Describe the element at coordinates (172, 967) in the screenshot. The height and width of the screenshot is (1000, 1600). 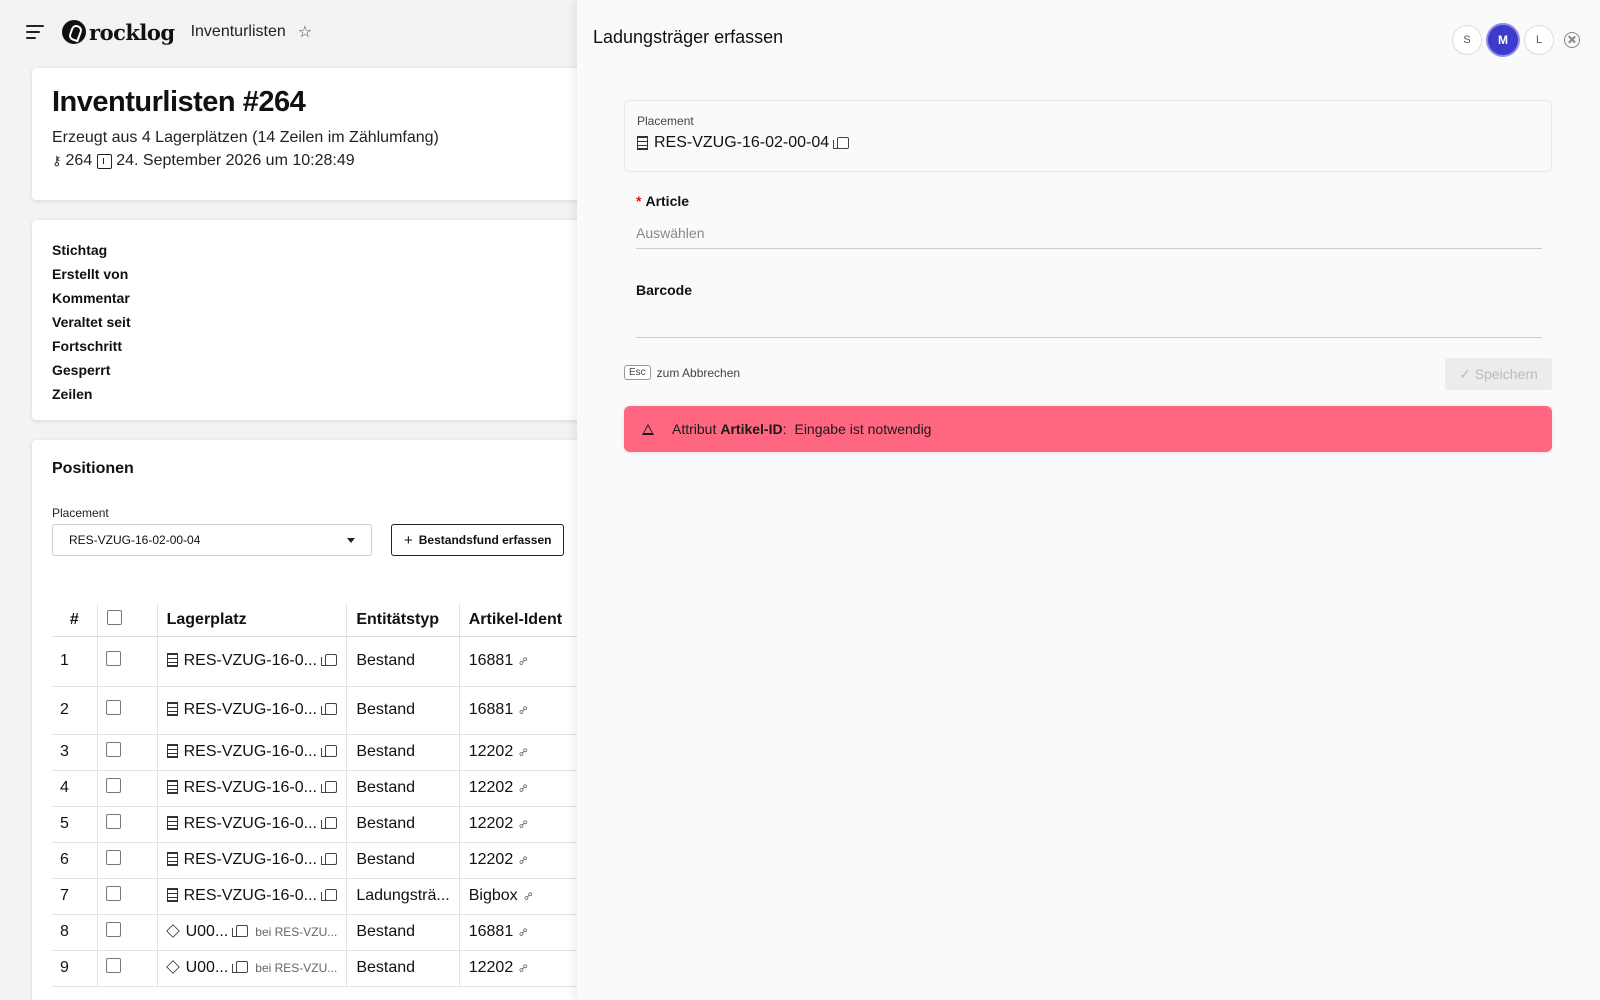
I see `box-icon` at that location.